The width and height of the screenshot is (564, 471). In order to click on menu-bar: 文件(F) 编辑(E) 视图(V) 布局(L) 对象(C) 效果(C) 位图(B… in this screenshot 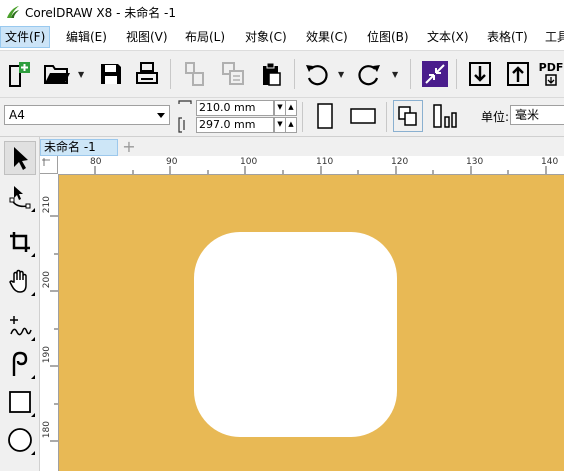, I will do `click(282, 37)`.